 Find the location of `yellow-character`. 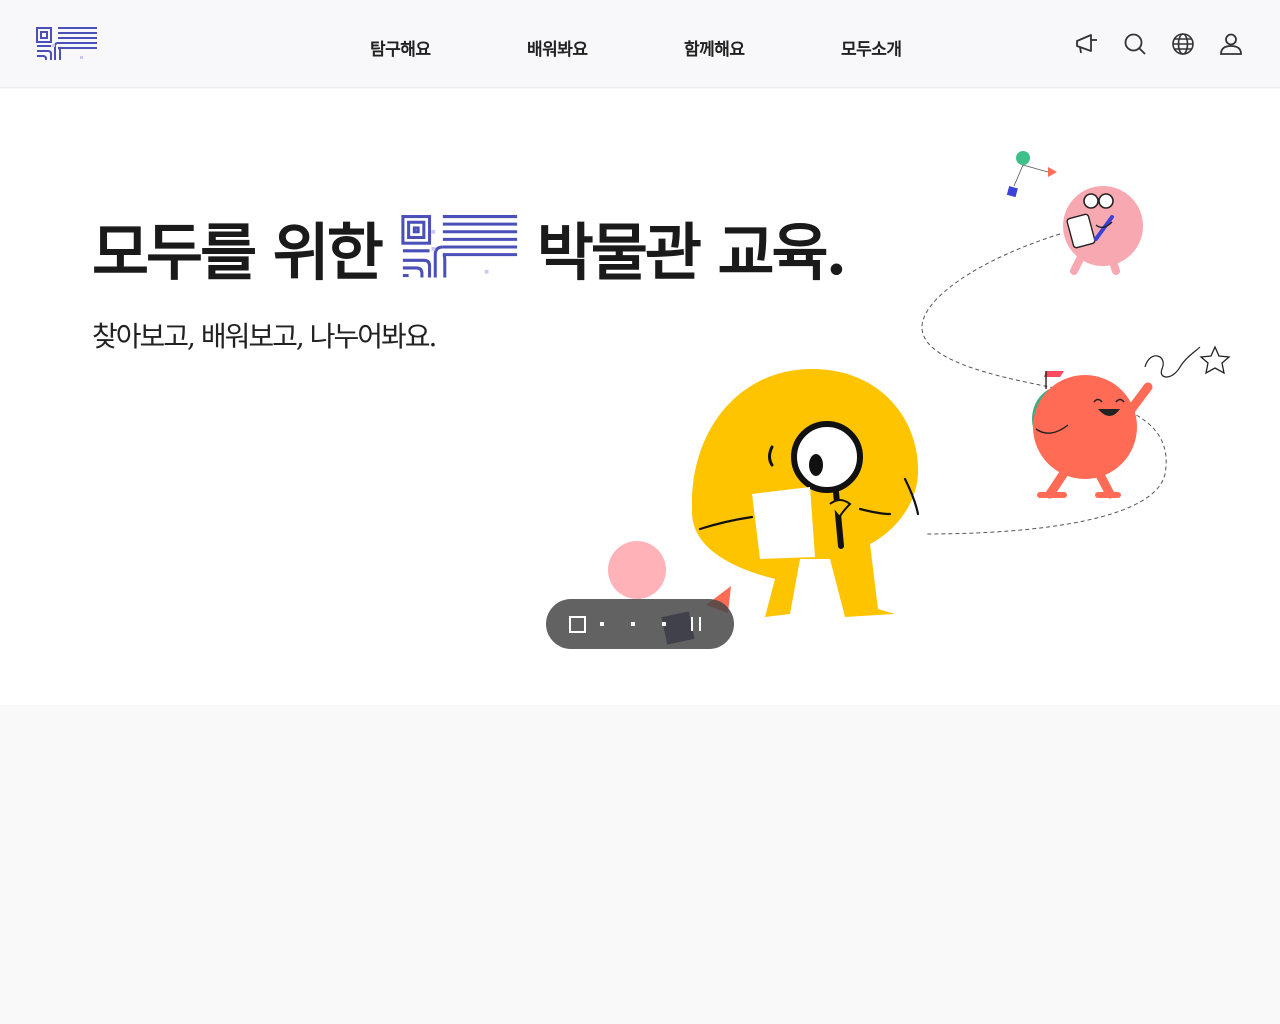

yellow-character is located at coordinates (805, 493).